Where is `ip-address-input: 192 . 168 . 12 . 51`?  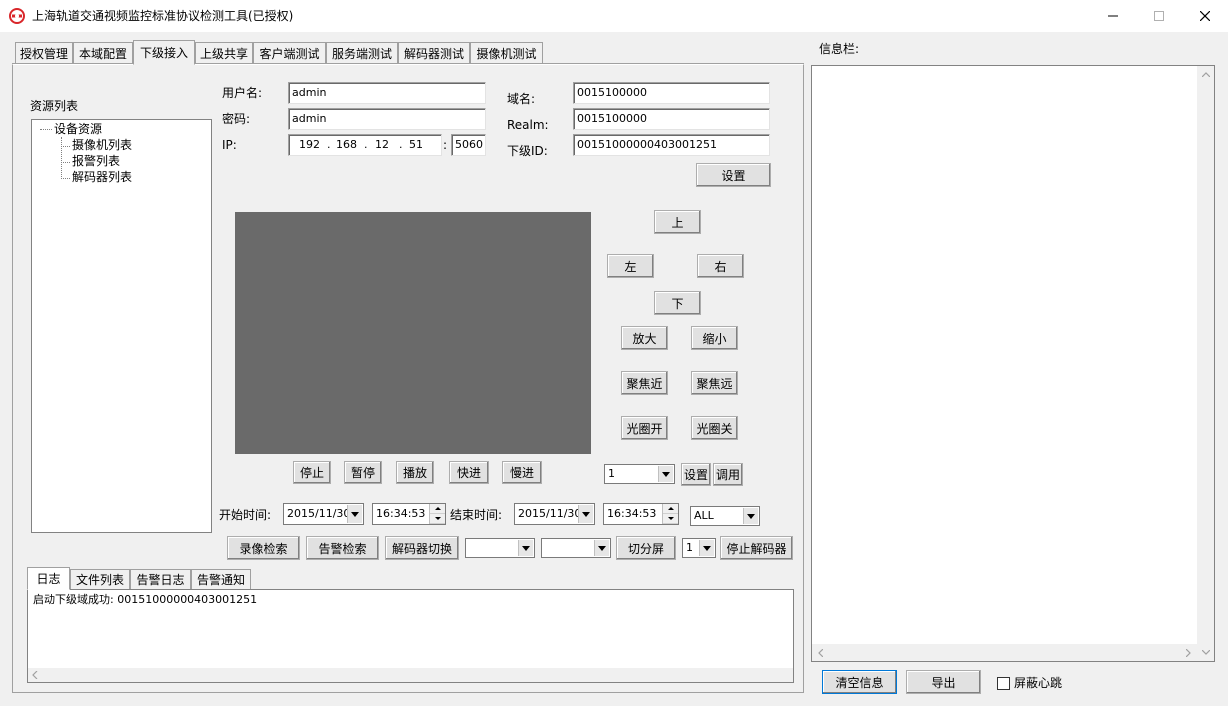
ip-address-input: 192 . 168 . 12 . 51 is located at coordinates (365, 145).